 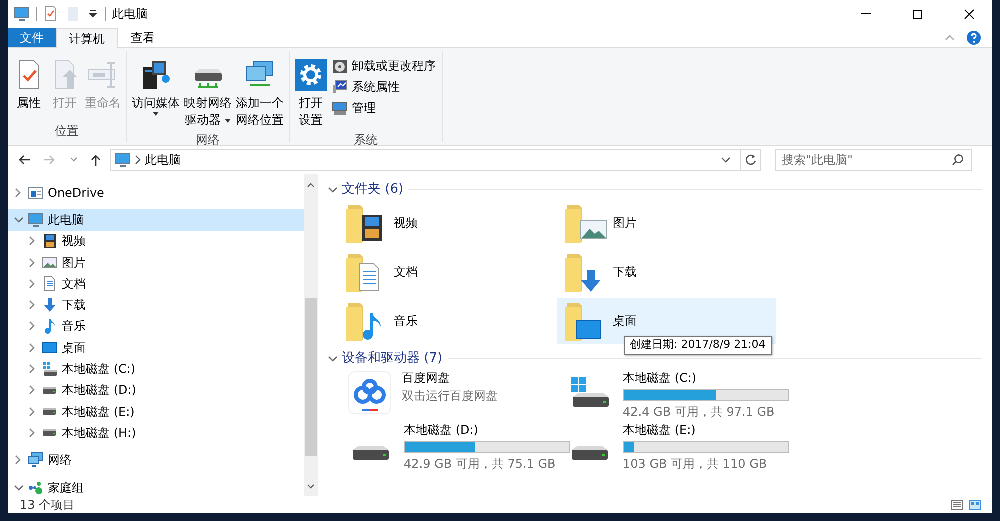 What do you see at coordinates (699, 412) in the screenshot?
I see `drive-space: 42.4 GB 可用，共 97.1 GB` at bounding box center [699, 412].